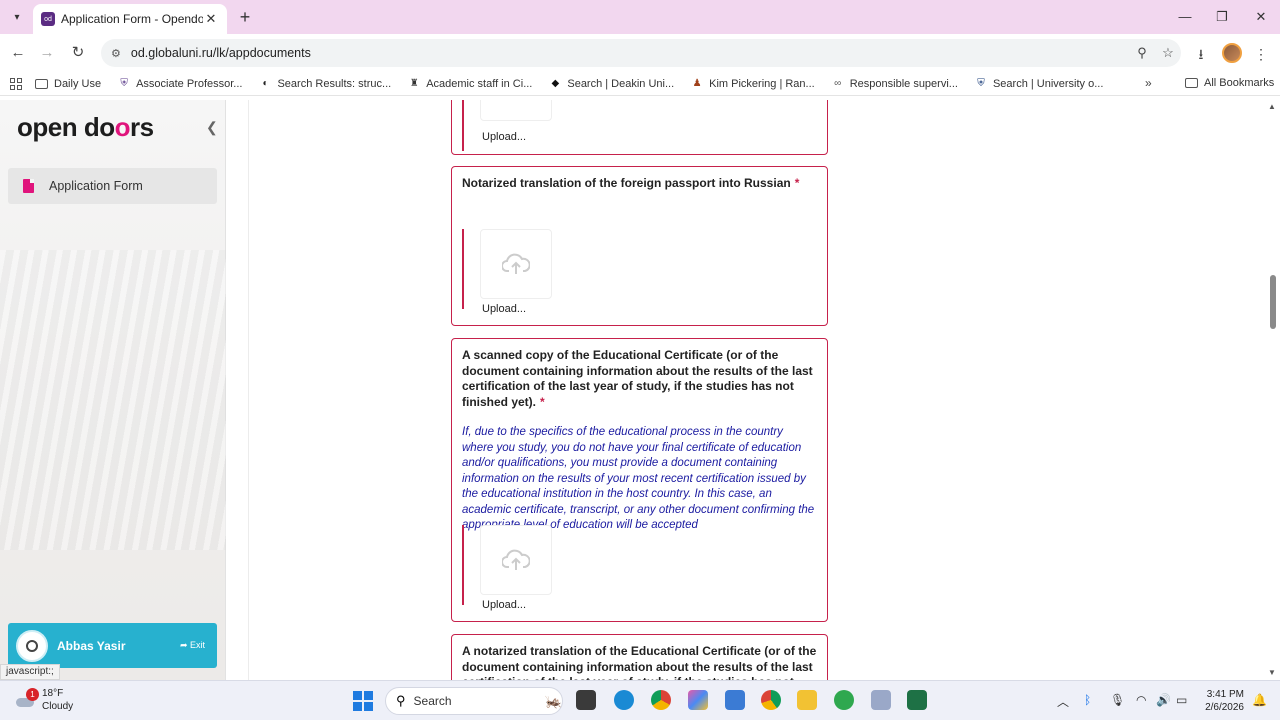 The height and width of the screenshot is (720, 1280). I want to click on bookmark-daily-use: Daily Use, so click(68, 84).